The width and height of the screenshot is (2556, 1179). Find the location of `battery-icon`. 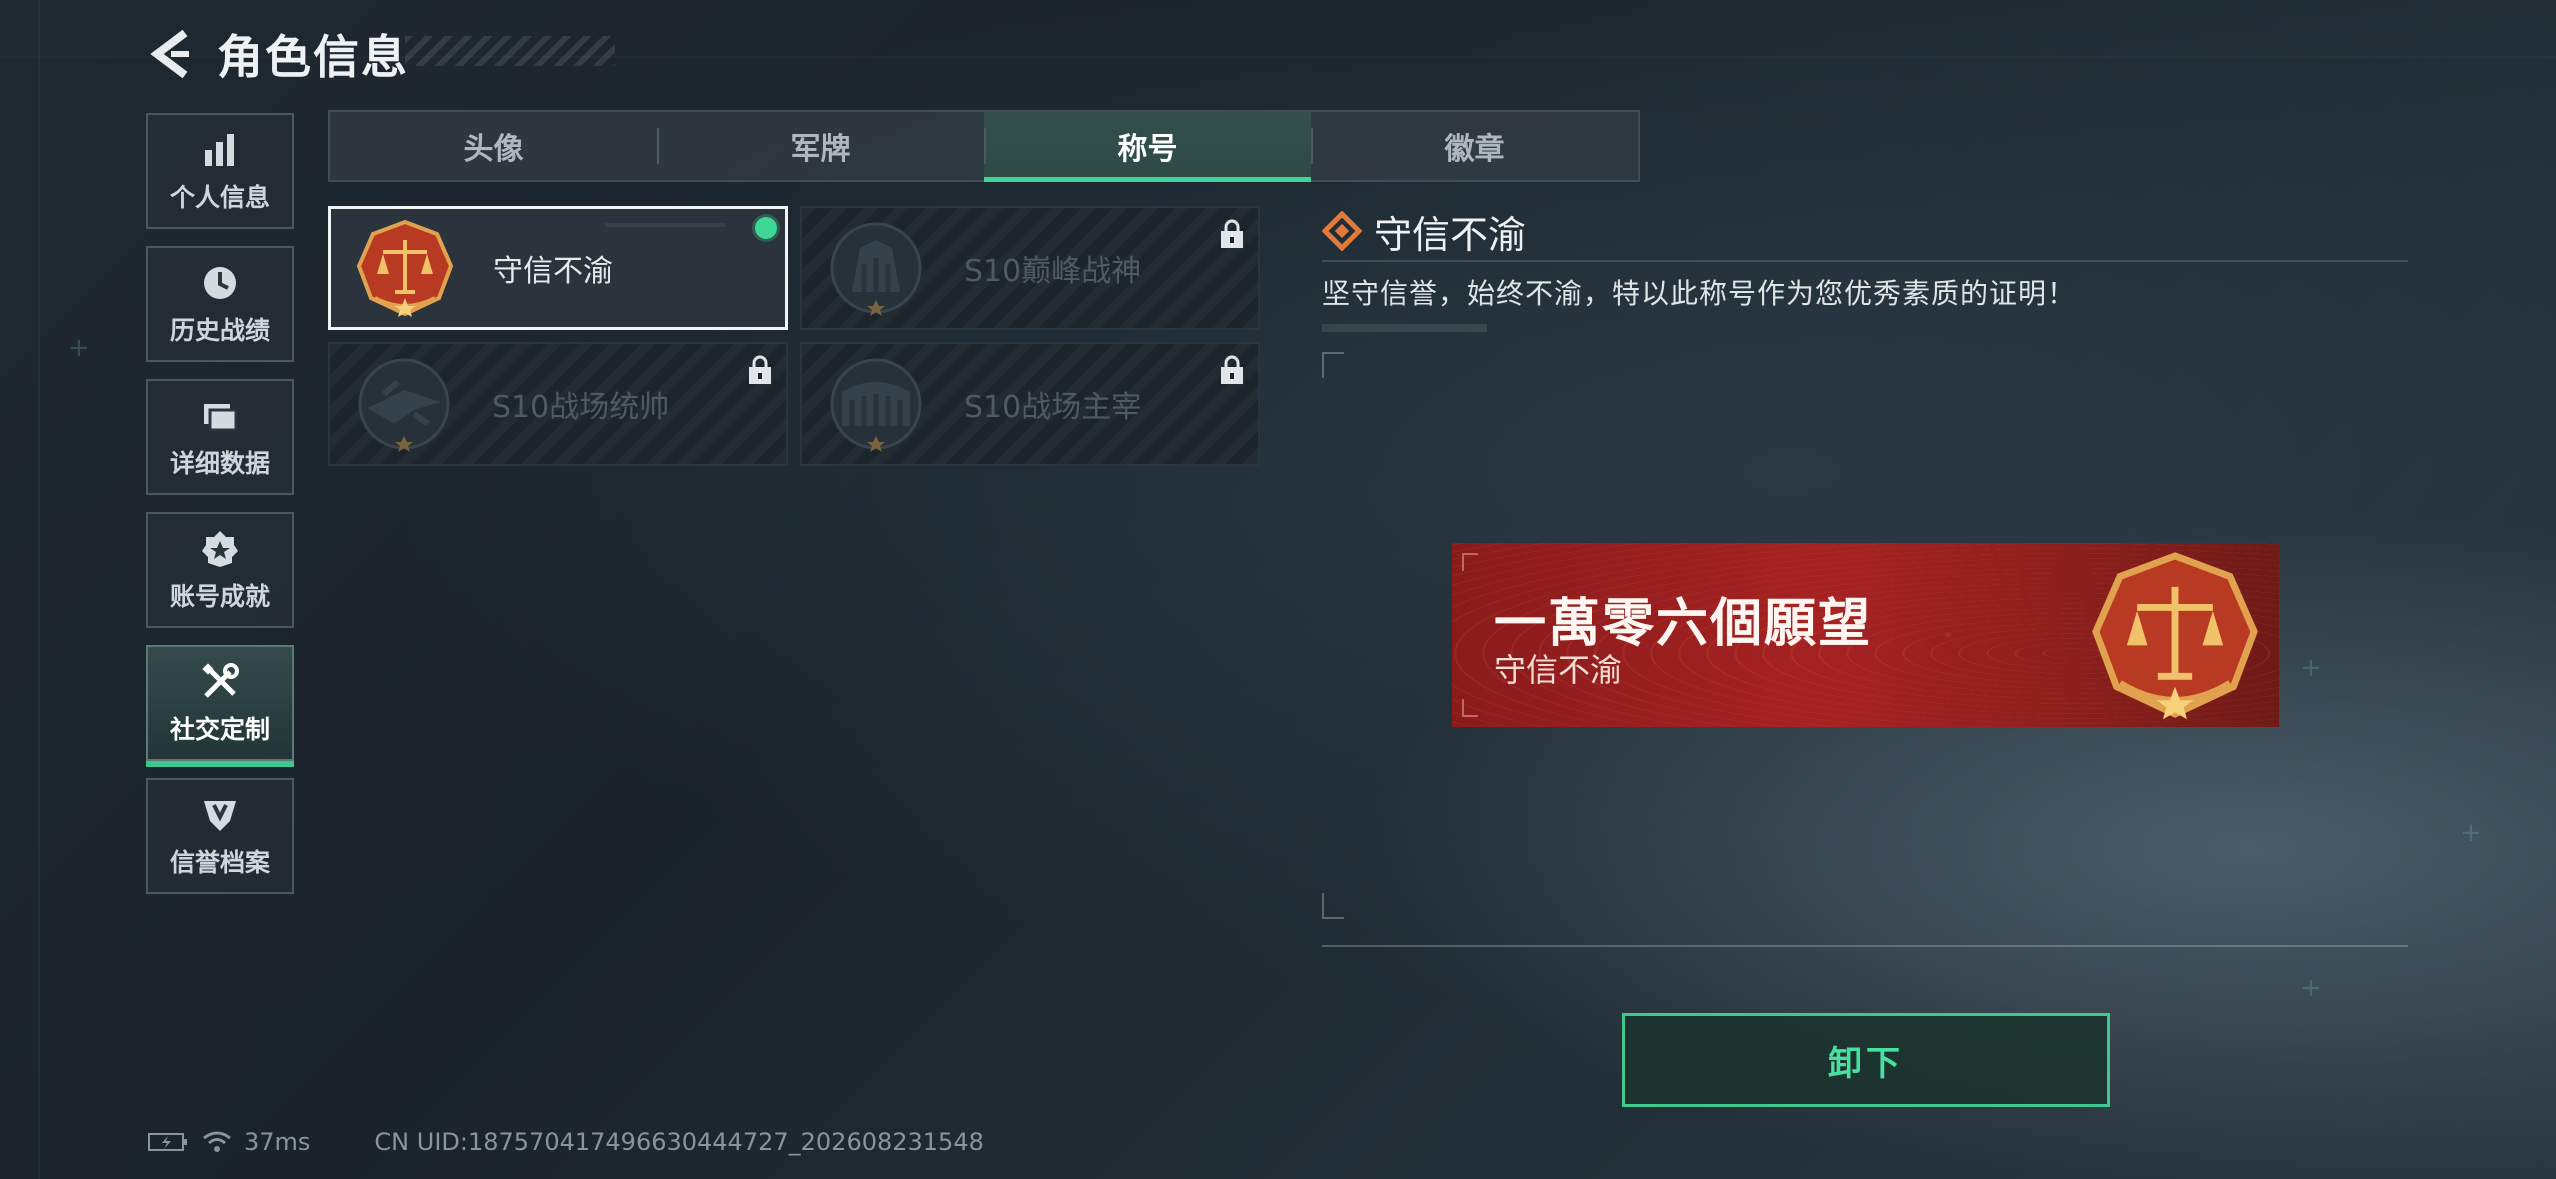

battery-icon is located at coordinates (167, 1142).